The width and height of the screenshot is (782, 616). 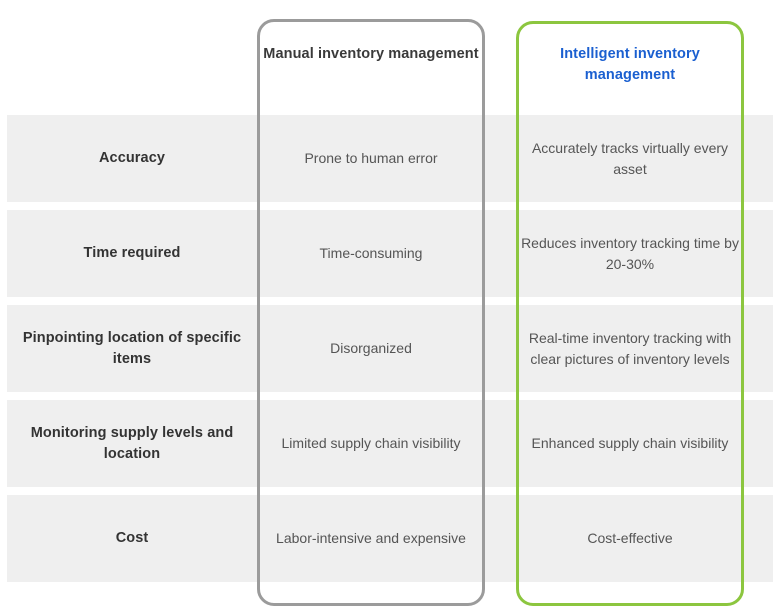 I want to click on column-header-manual: Manual inventory management, so click(x=371, y=54).